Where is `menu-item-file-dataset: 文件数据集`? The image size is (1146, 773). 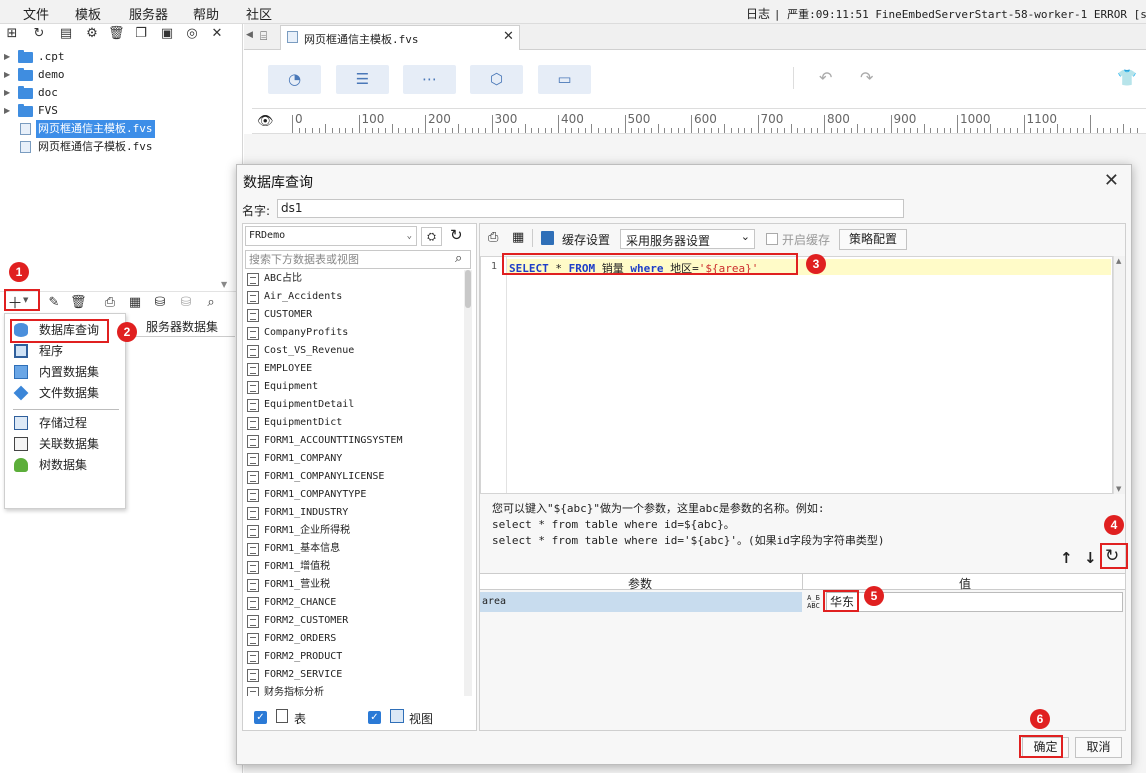 menu-item-file-dataset: 文件数据集 is located at coordinates (65, 393).